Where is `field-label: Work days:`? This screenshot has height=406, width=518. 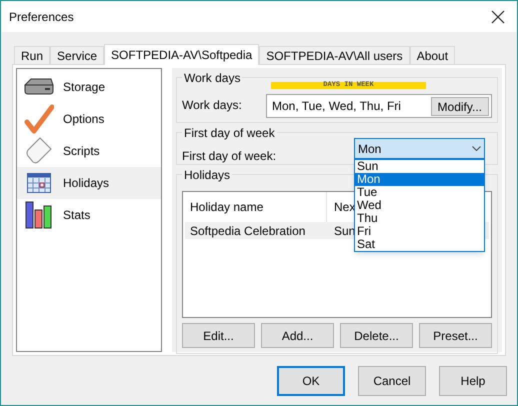
field-label: Work days: is located at coordinates (212, 105).